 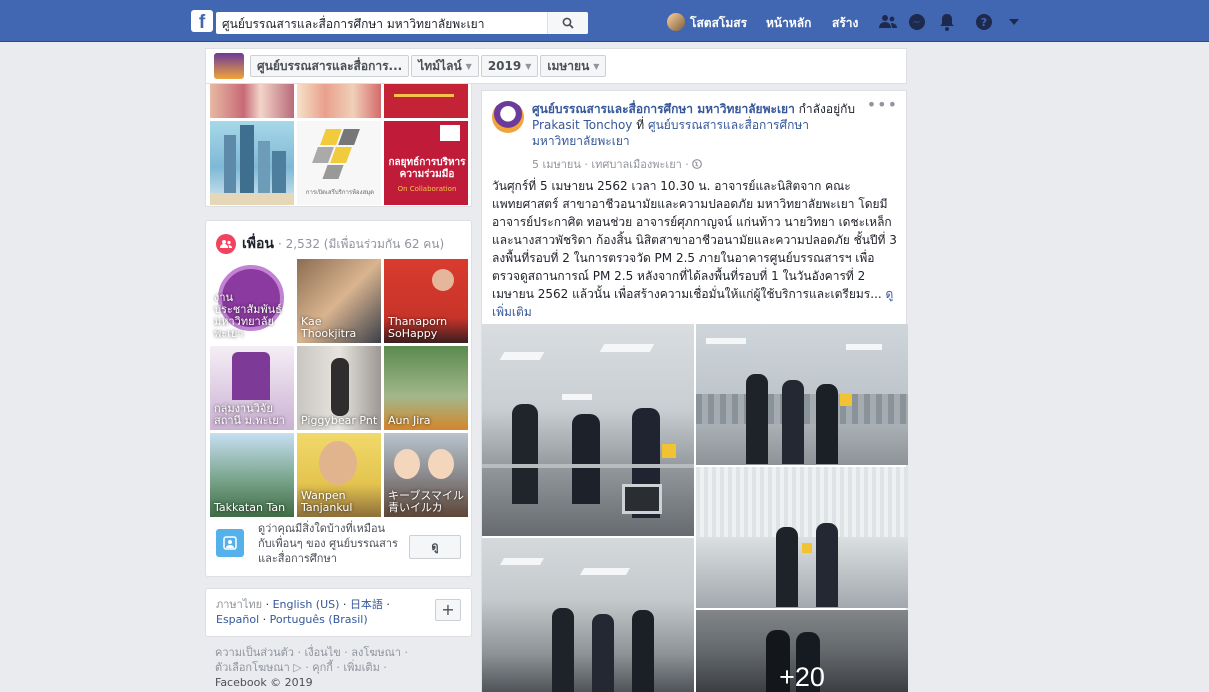 I want to click on friend-name: Thanaporn SoHappy, so click(x=418, y=327).